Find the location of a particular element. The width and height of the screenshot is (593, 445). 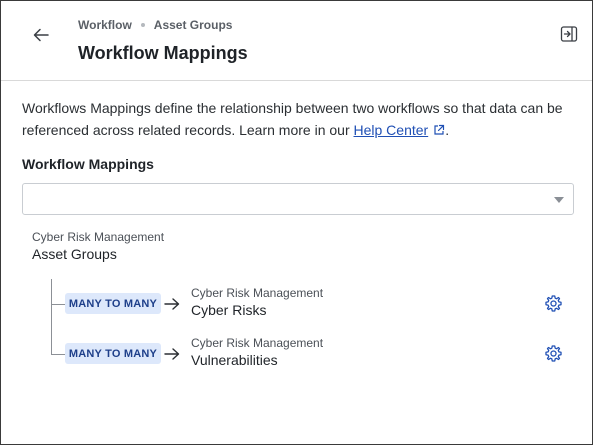

chevron-down-icon is located at coordinates (559, 200).